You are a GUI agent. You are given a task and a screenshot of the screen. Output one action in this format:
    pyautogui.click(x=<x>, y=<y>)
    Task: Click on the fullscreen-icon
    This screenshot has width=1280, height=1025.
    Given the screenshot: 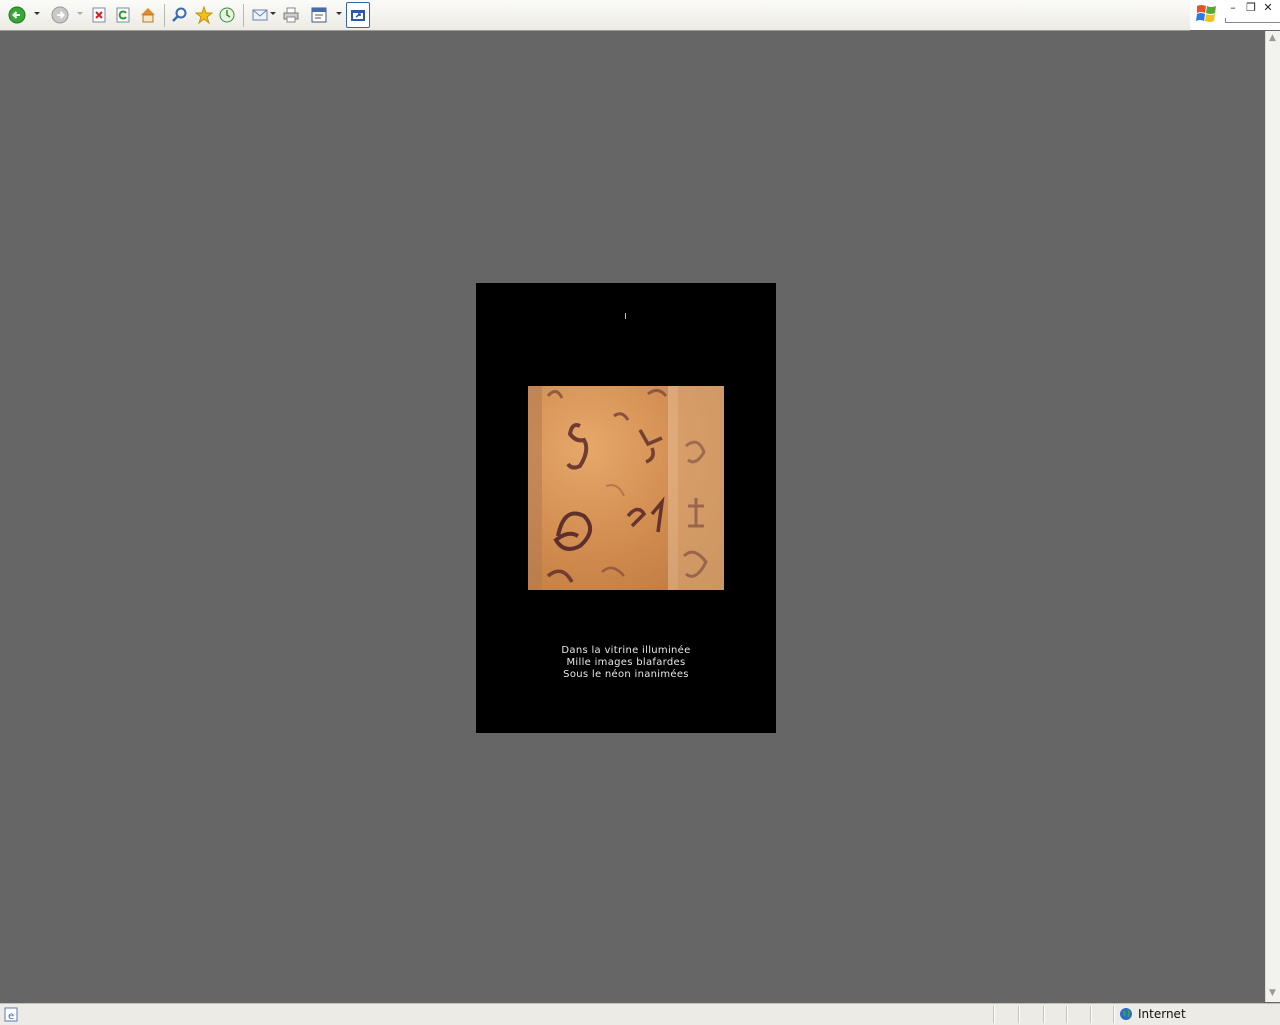 What is the action you would take?
    pyautogui.click(x=358, y=15)
    